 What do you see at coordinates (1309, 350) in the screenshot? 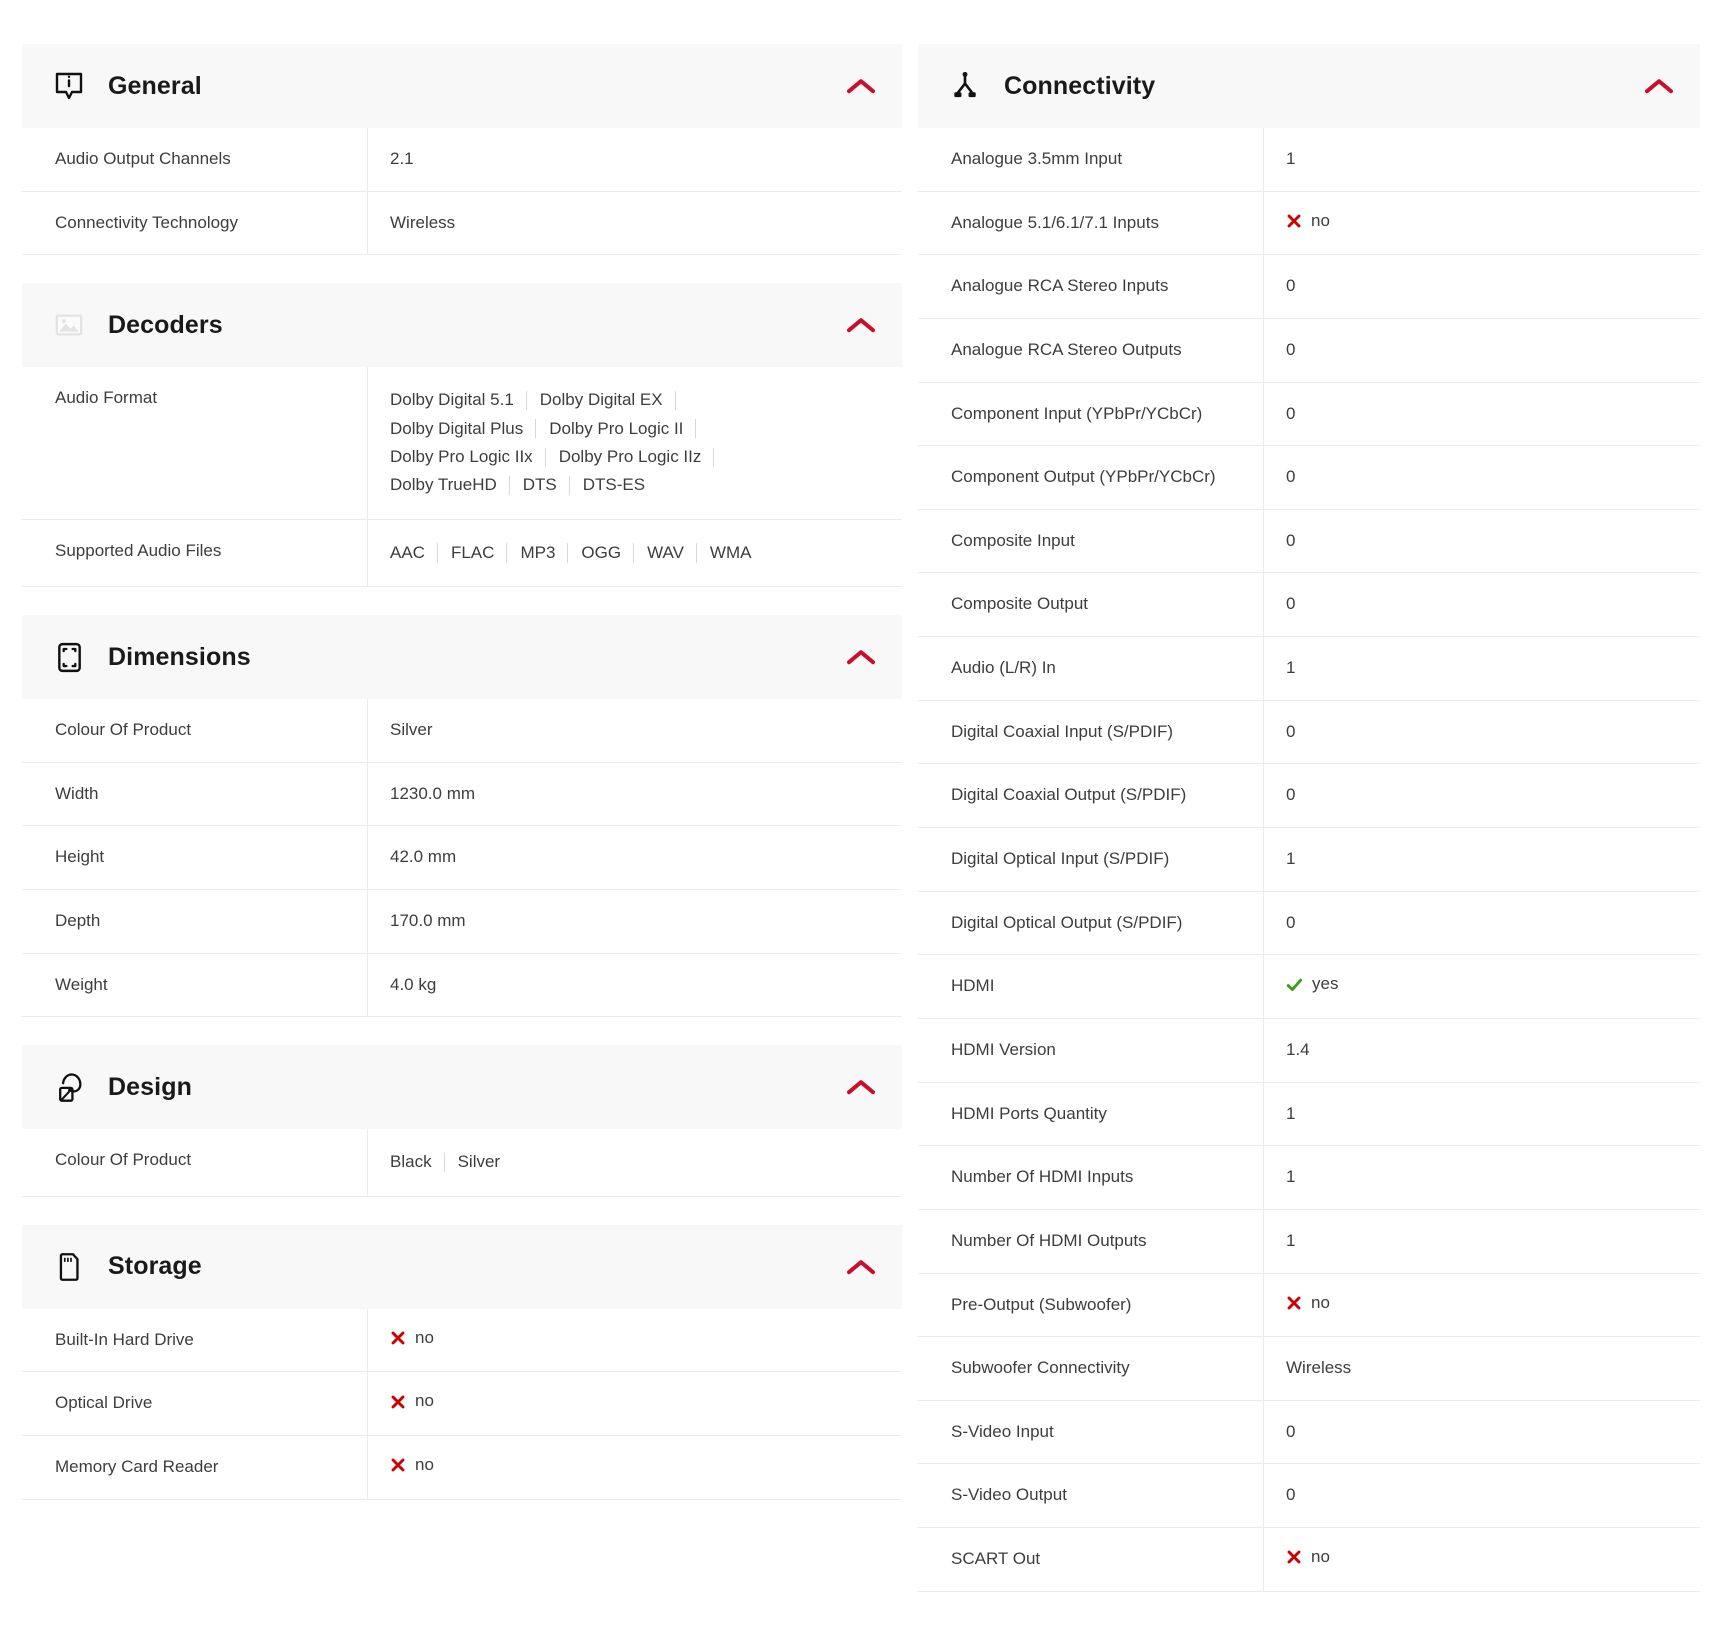
I see `spec-row: Analogue RCA Stereo Outputs 0` at bounding box center [1309, 350].